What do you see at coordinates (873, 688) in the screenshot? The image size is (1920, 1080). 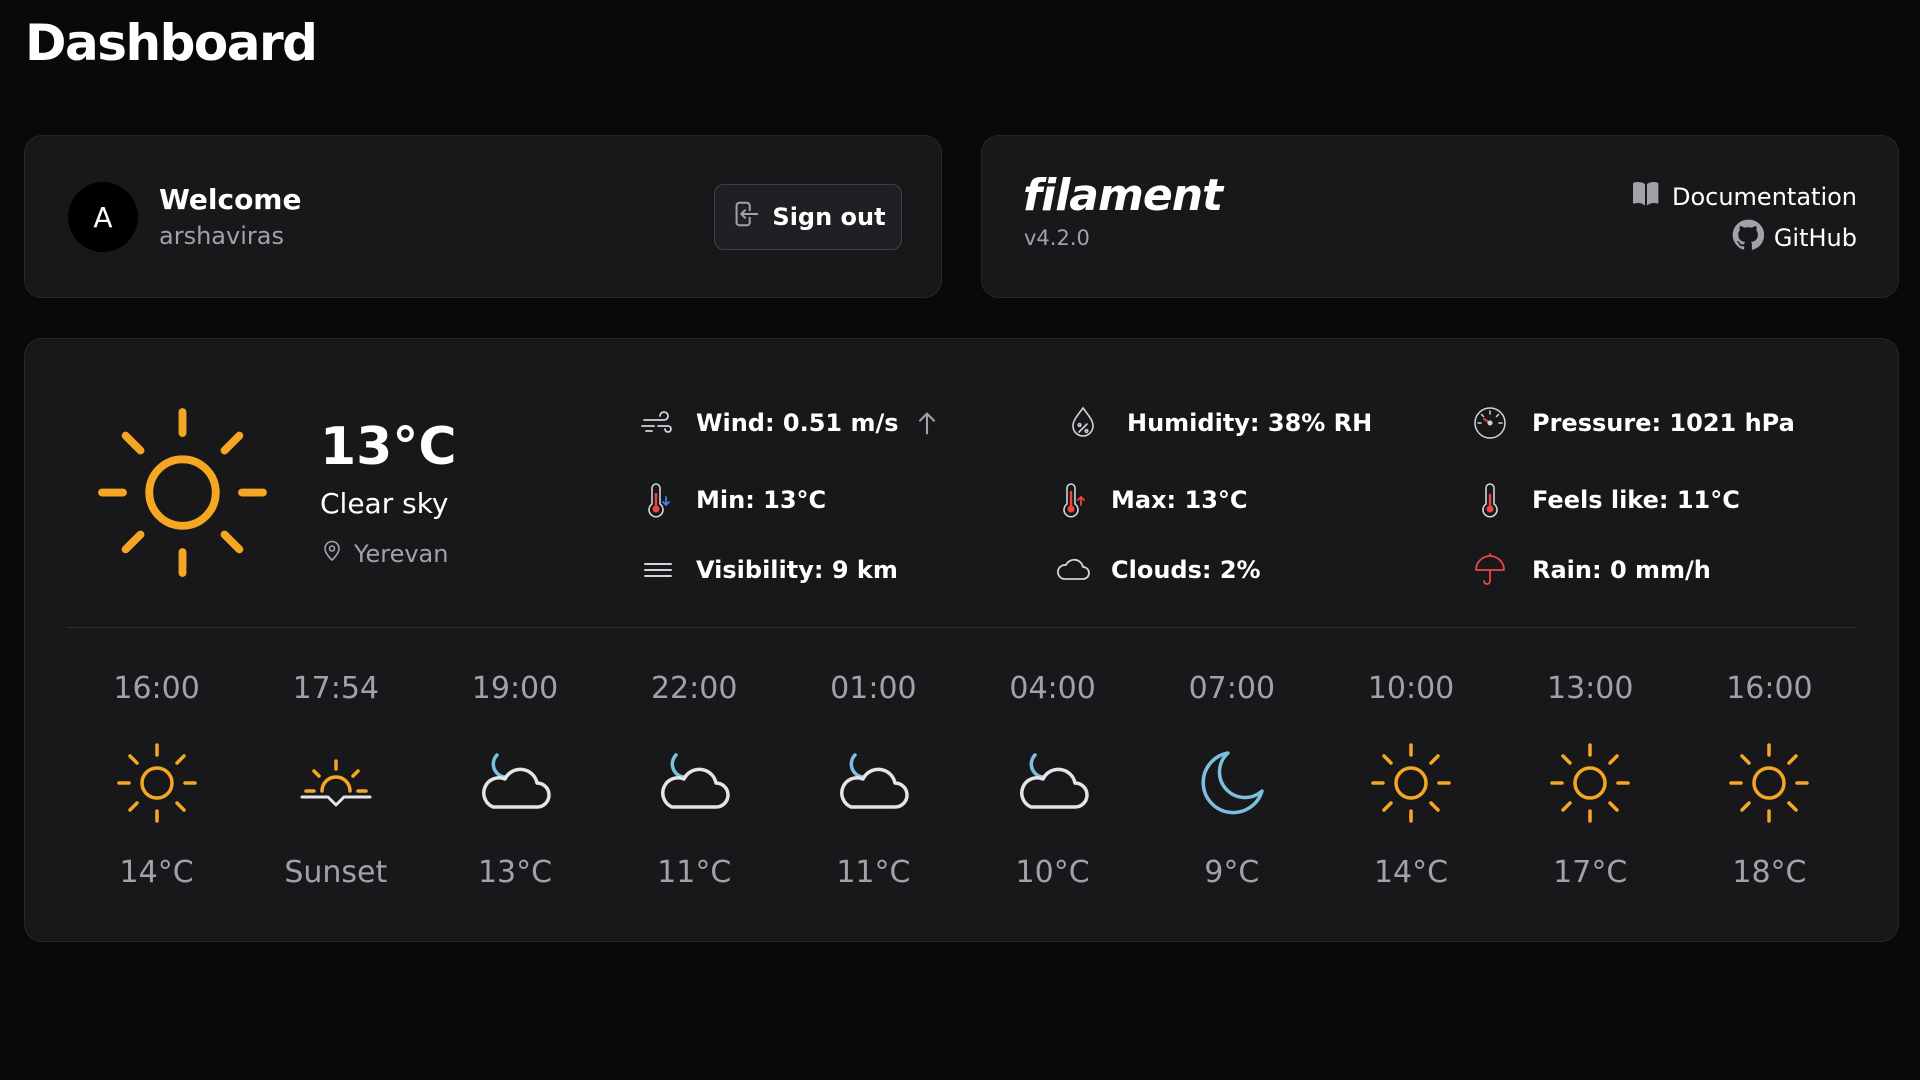 I see `forecast-time: 01:00` at bounding box center [873, 688].